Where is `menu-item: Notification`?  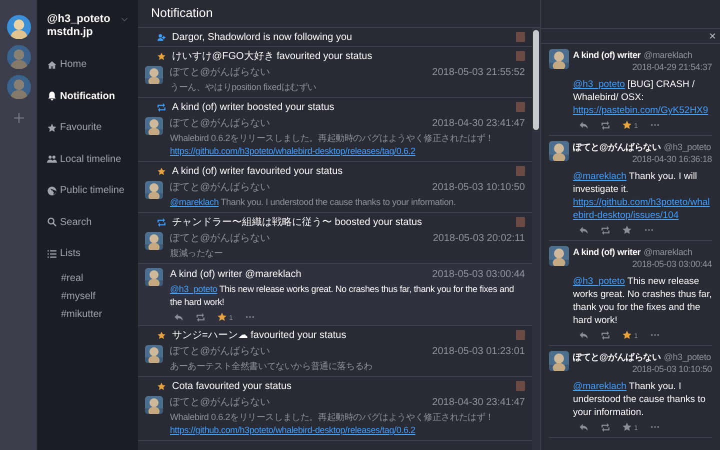 menu-item: Notification is located at coordinates (87, 96).